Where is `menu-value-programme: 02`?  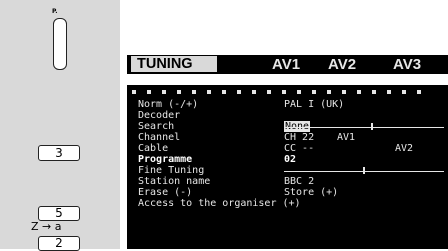
menu-value-programme: 02 is located at coordinates (290, 159).